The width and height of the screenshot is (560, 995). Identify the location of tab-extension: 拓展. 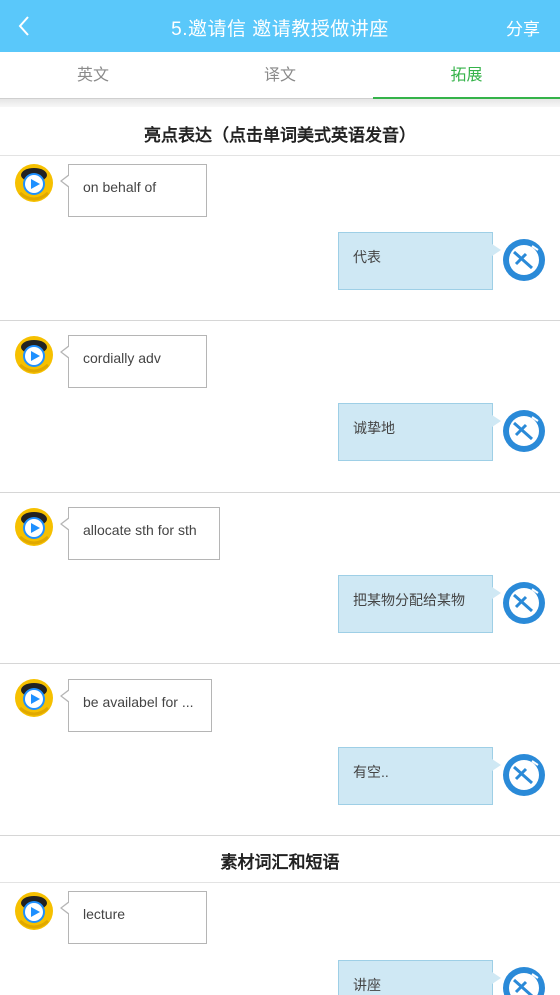
(466, 75).